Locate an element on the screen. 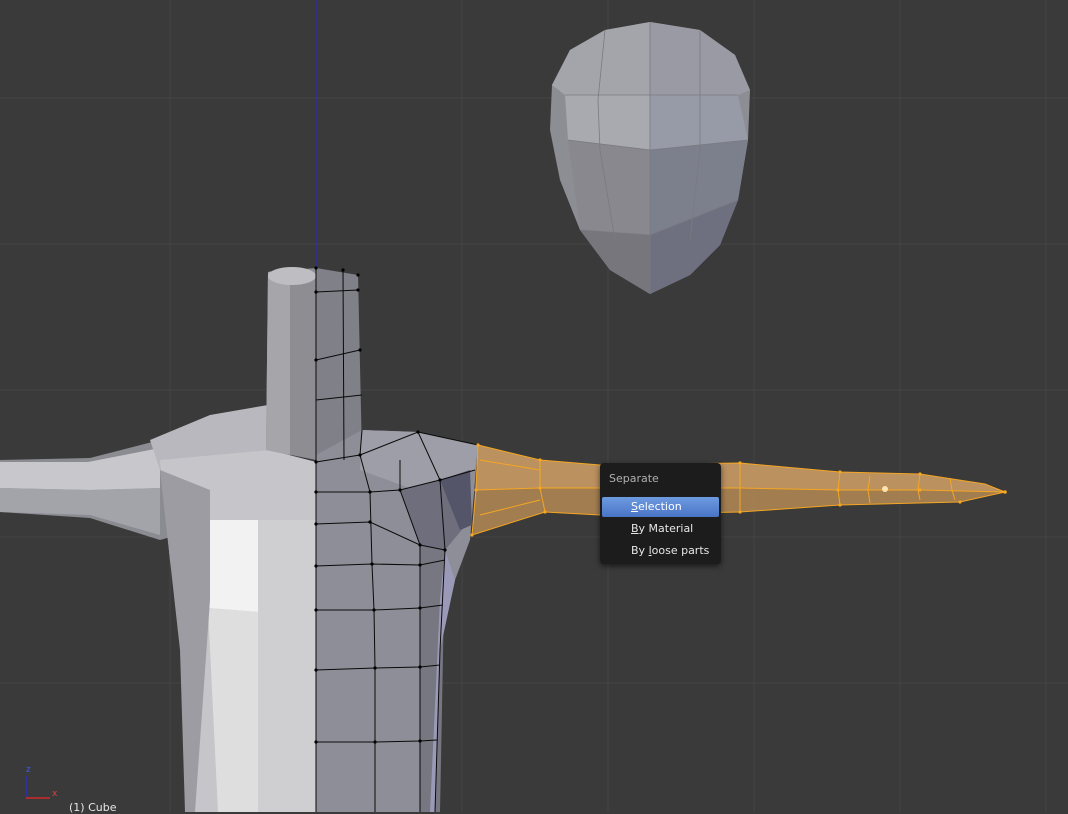 The height and width of the screenshot is (814, 1068). menu-item-by-loose-parts: By loose parts is located at coordinates (660, 551).